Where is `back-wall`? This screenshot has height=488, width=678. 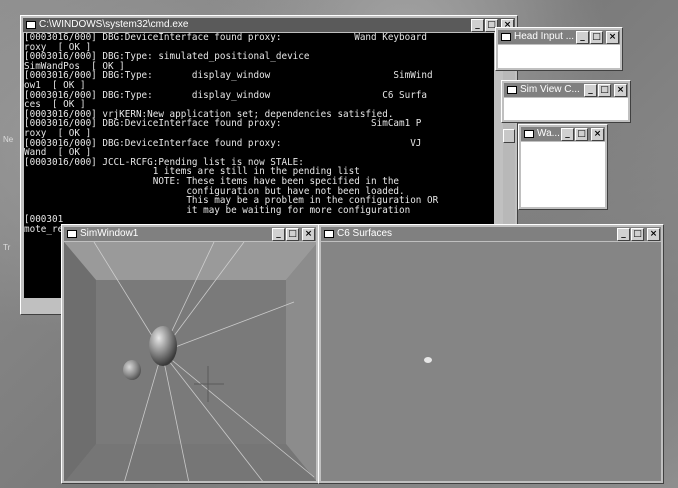 back-wall is located at coordinates (191, 362).